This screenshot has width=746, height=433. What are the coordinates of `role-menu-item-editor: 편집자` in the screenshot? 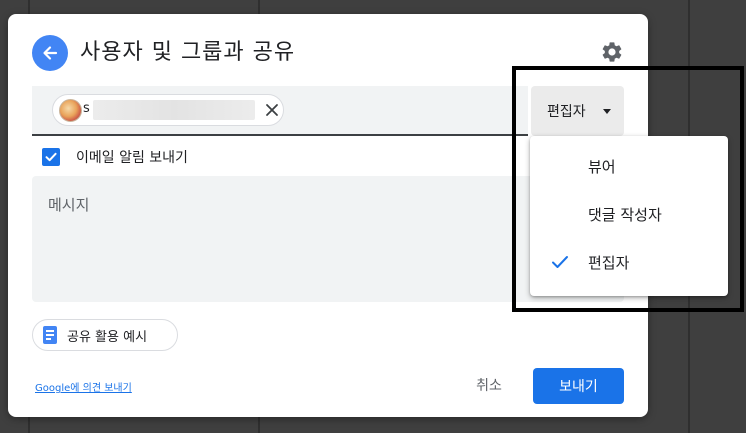 It's located at (629, 262).